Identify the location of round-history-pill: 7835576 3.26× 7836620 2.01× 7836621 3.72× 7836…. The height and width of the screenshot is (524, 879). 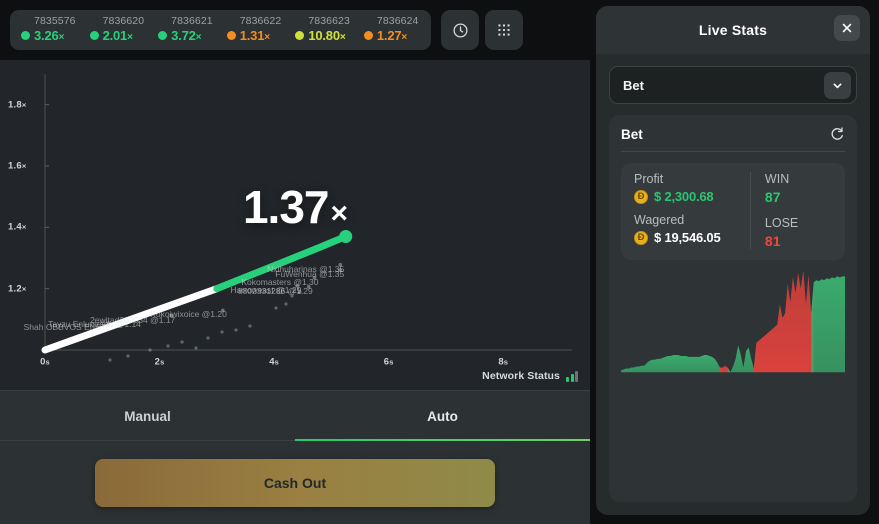
(221, 30).